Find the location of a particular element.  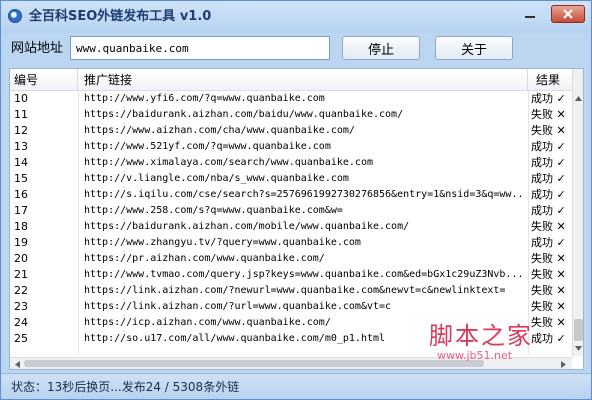

window-title: 全百科SEO外链发布工具 v1.0 is located at coordinates (120, 16).